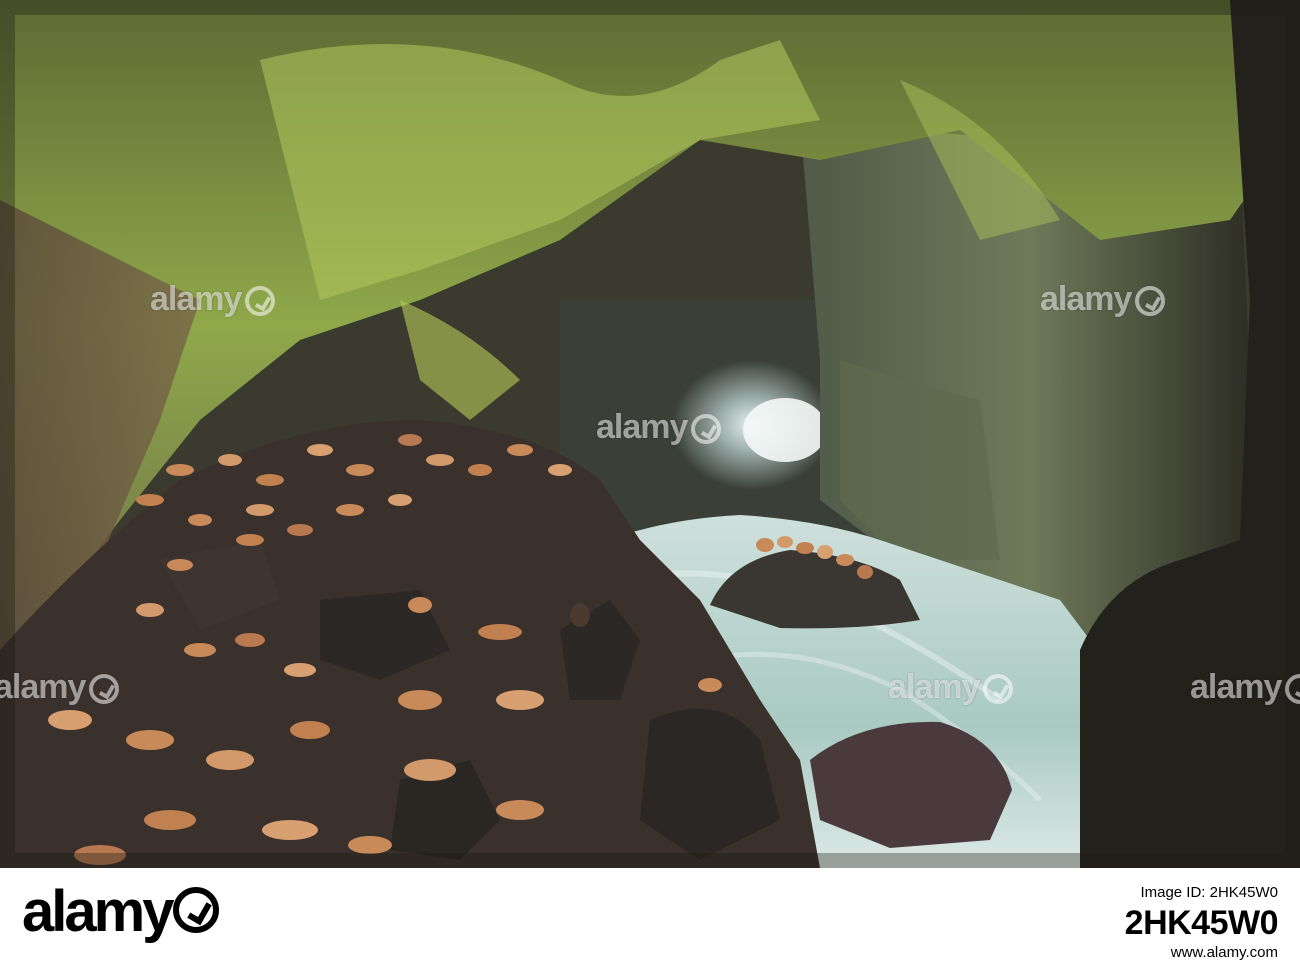 This screenshot has width=1300, height=964. What do you see at coordinates (121, 912) in the screenshot?
I see `brand-logo: alamy` at bounding box center [121, 912].